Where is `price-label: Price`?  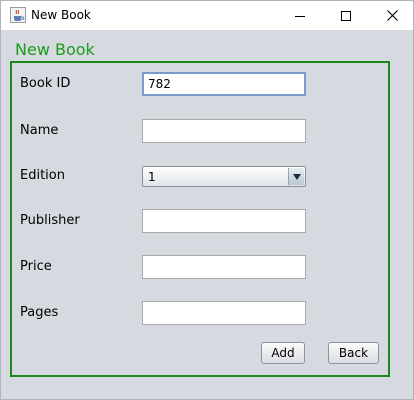
price-label: Price is located at coordinates (36, 266).